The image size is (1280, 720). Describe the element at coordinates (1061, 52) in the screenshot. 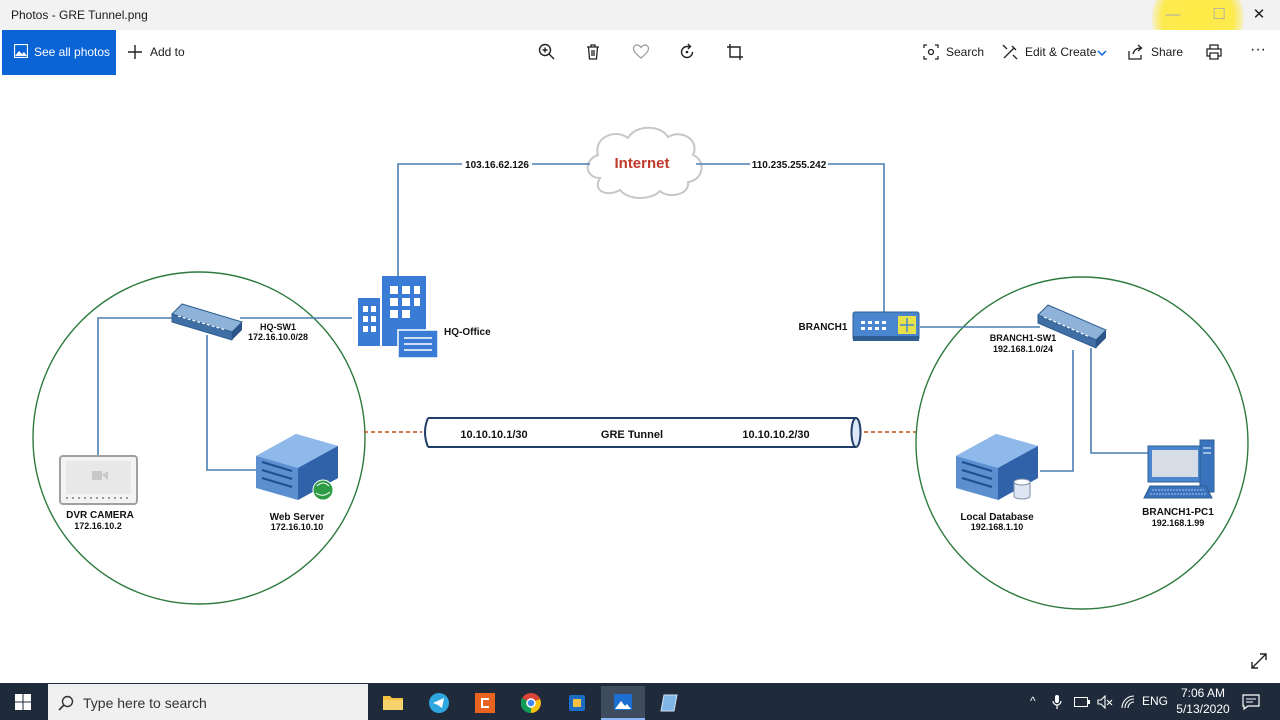

I see `edit-create-label: Edit & Create` at that location.